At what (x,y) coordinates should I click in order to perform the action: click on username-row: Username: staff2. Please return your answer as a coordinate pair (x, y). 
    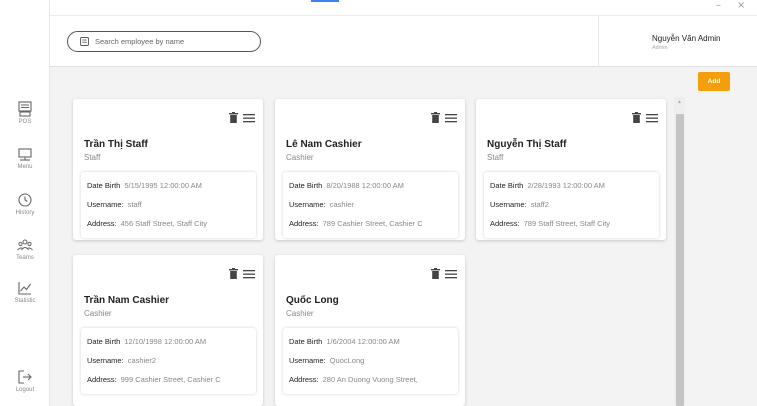
    Looking at the image, I should click on (519, 204).